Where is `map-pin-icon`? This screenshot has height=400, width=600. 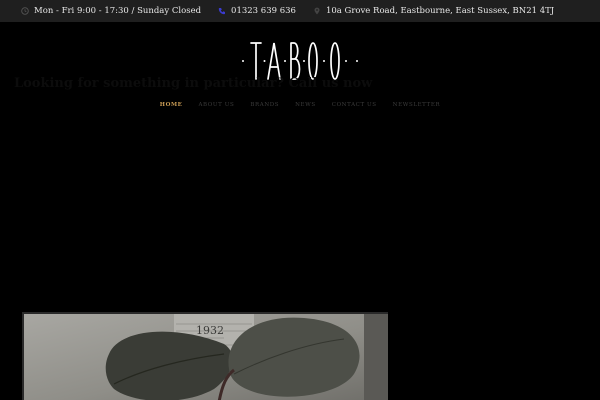 map-pin-icon is located at coordinates (317, 11).